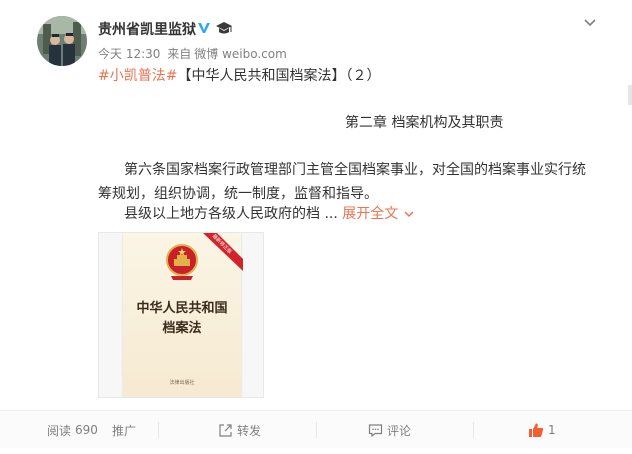  I want to click on author-badges, so click(214, 28).